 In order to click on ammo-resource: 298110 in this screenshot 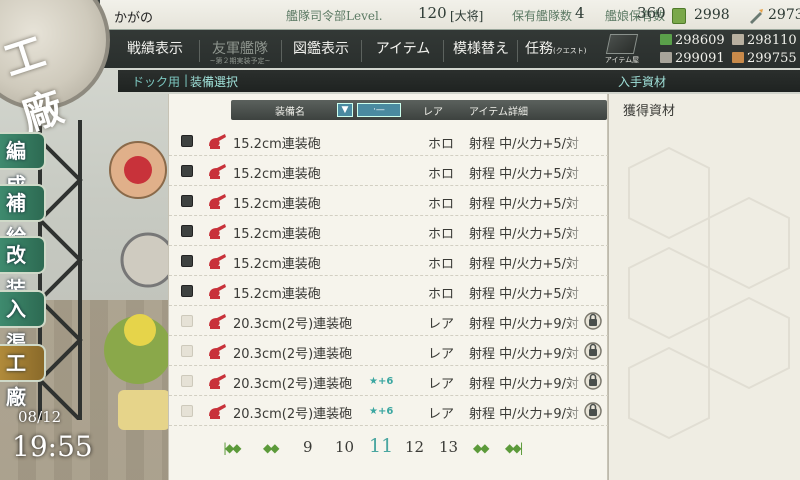, I will do `click(764, 42)`.